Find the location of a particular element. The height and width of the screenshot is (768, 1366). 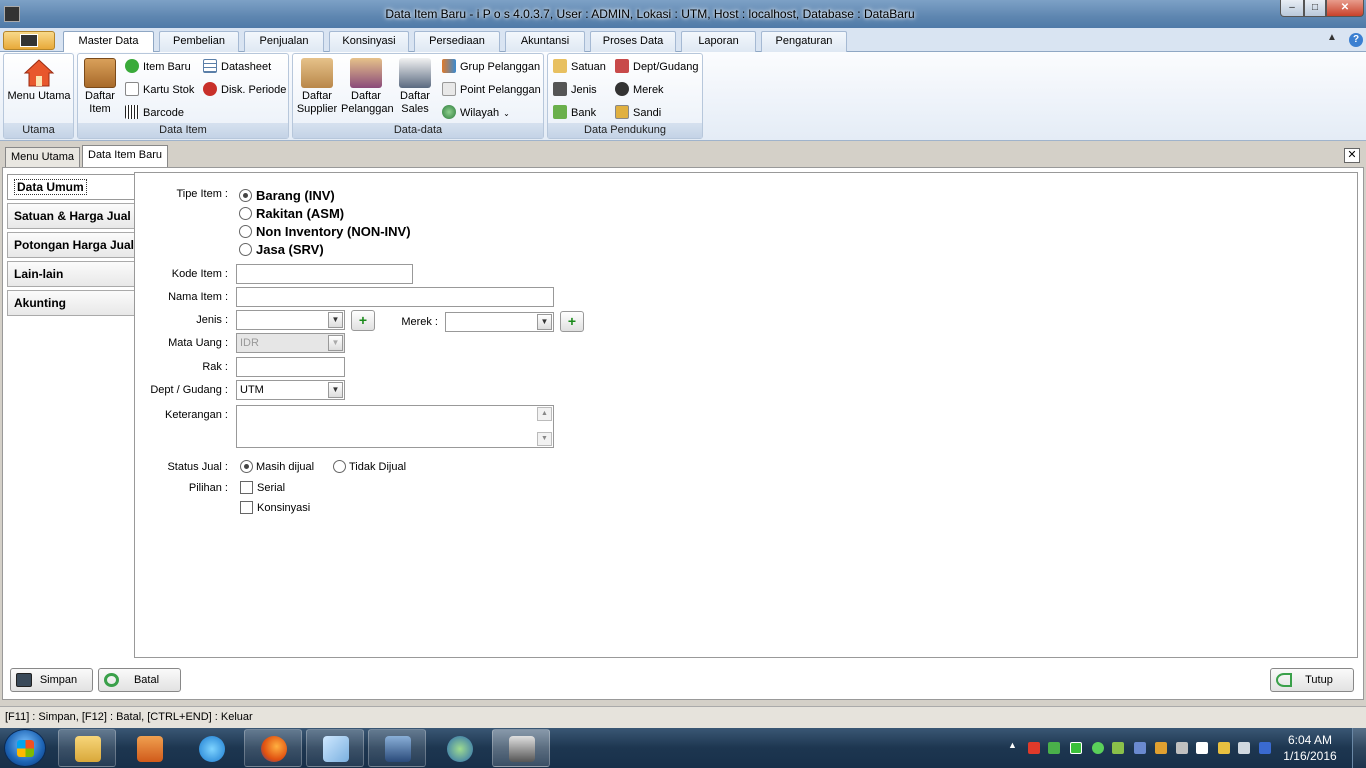

batal-button: Batal is located at coordinates (139, 680).